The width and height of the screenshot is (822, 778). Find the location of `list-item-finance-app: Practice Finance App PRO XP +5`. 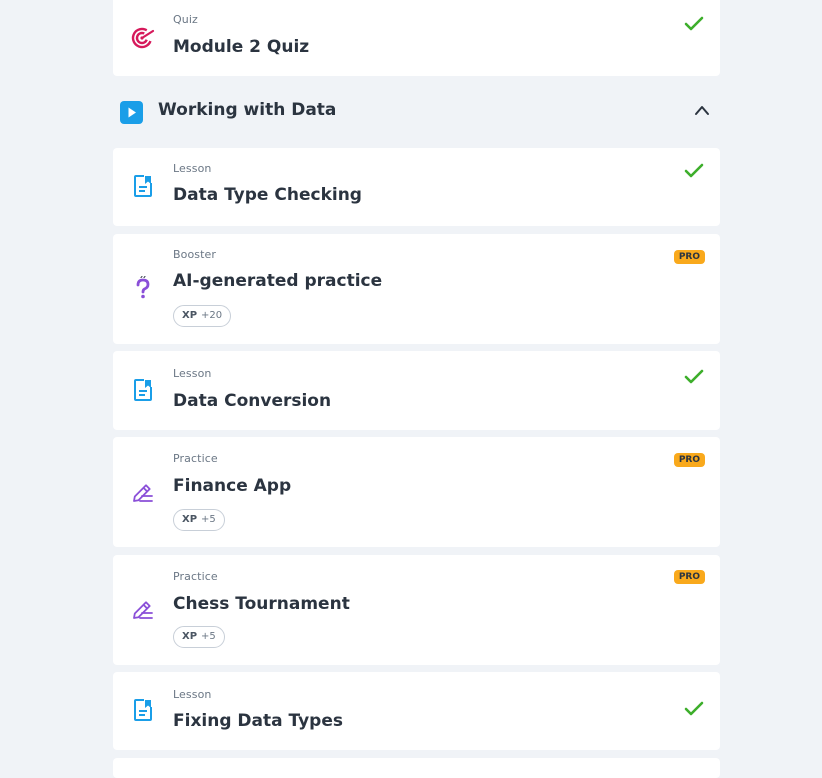

list-item-finance-app: Practice Finance App PRO XP +5 is located at coordinates (416, 492).